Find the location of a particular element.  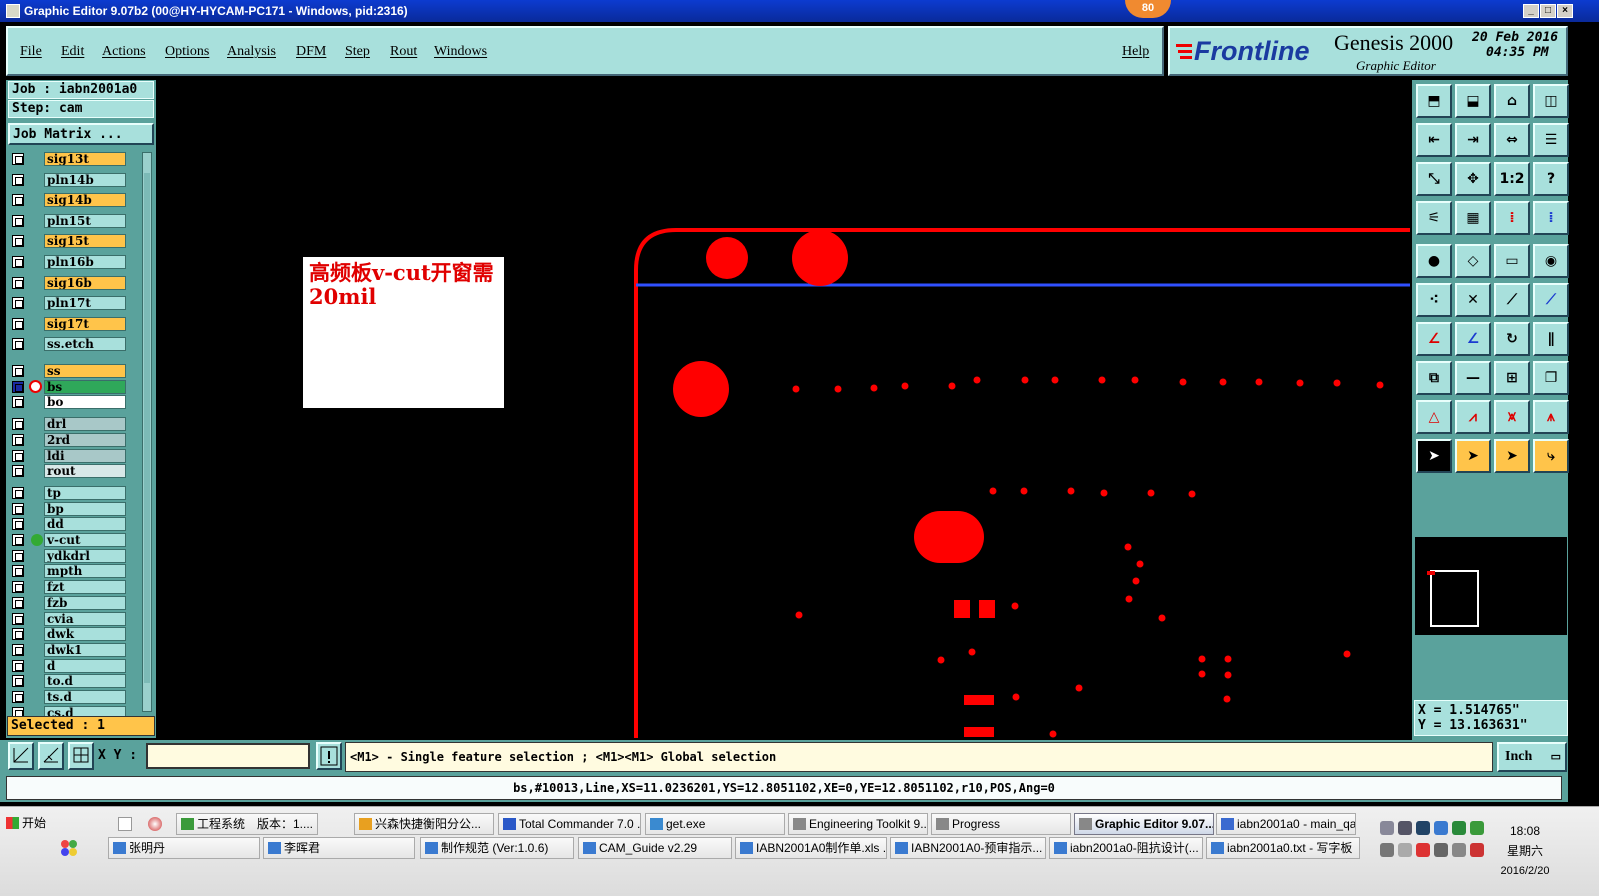

line-node-button: ⟋ is located at coordinates (1512, 300).